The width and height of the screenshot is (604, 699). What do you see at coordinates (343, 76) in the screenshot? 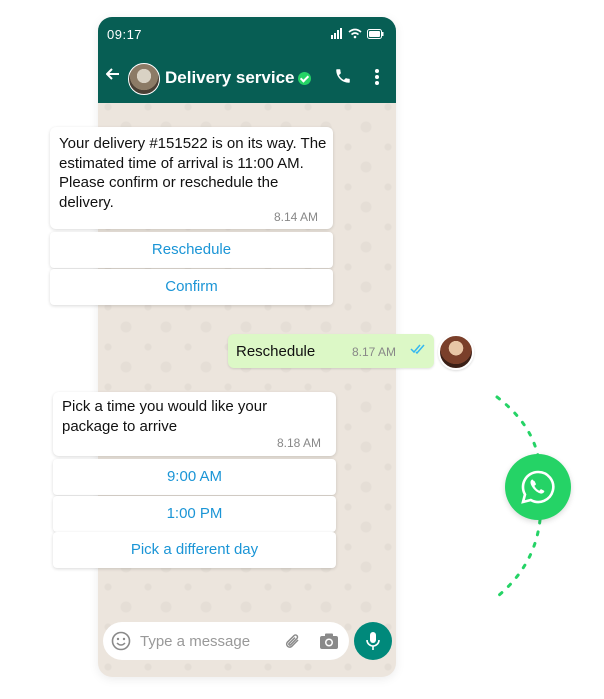
I see `call-icon` at bounding box center [343, 76].